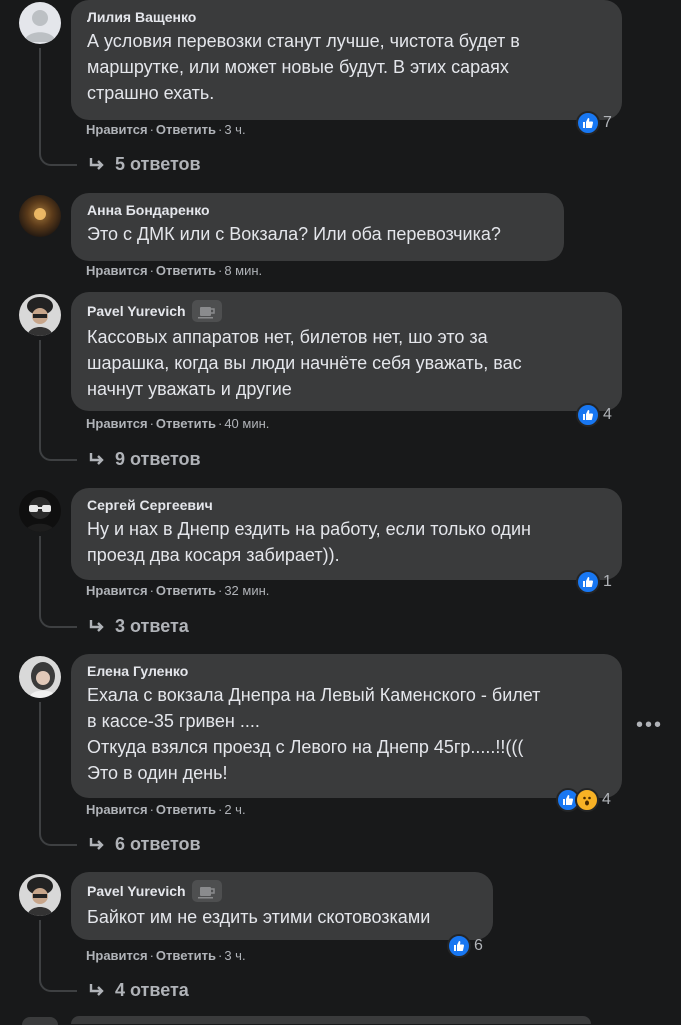  Describe the element at coordinates (317, 210) in the screenshot. I see `author-name: Анна Бондаренко` at that location.